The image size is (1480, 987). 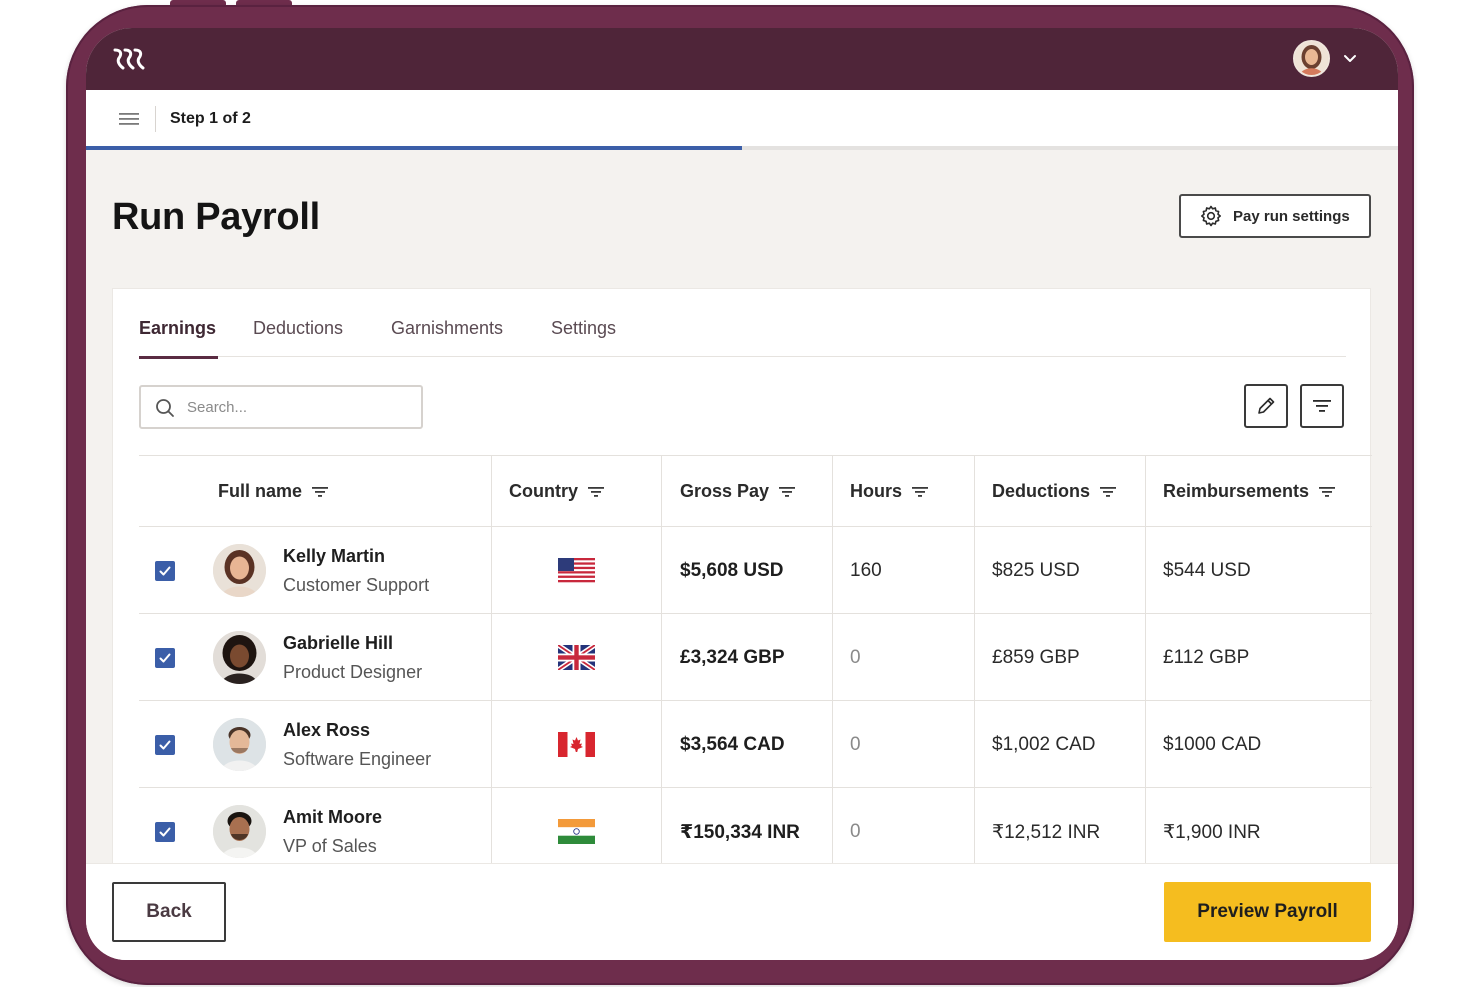 What do you see at coordinates (356, 585) in the screenshot?
I see `employee-role: Customer Support` at bounding box center [356, 585].